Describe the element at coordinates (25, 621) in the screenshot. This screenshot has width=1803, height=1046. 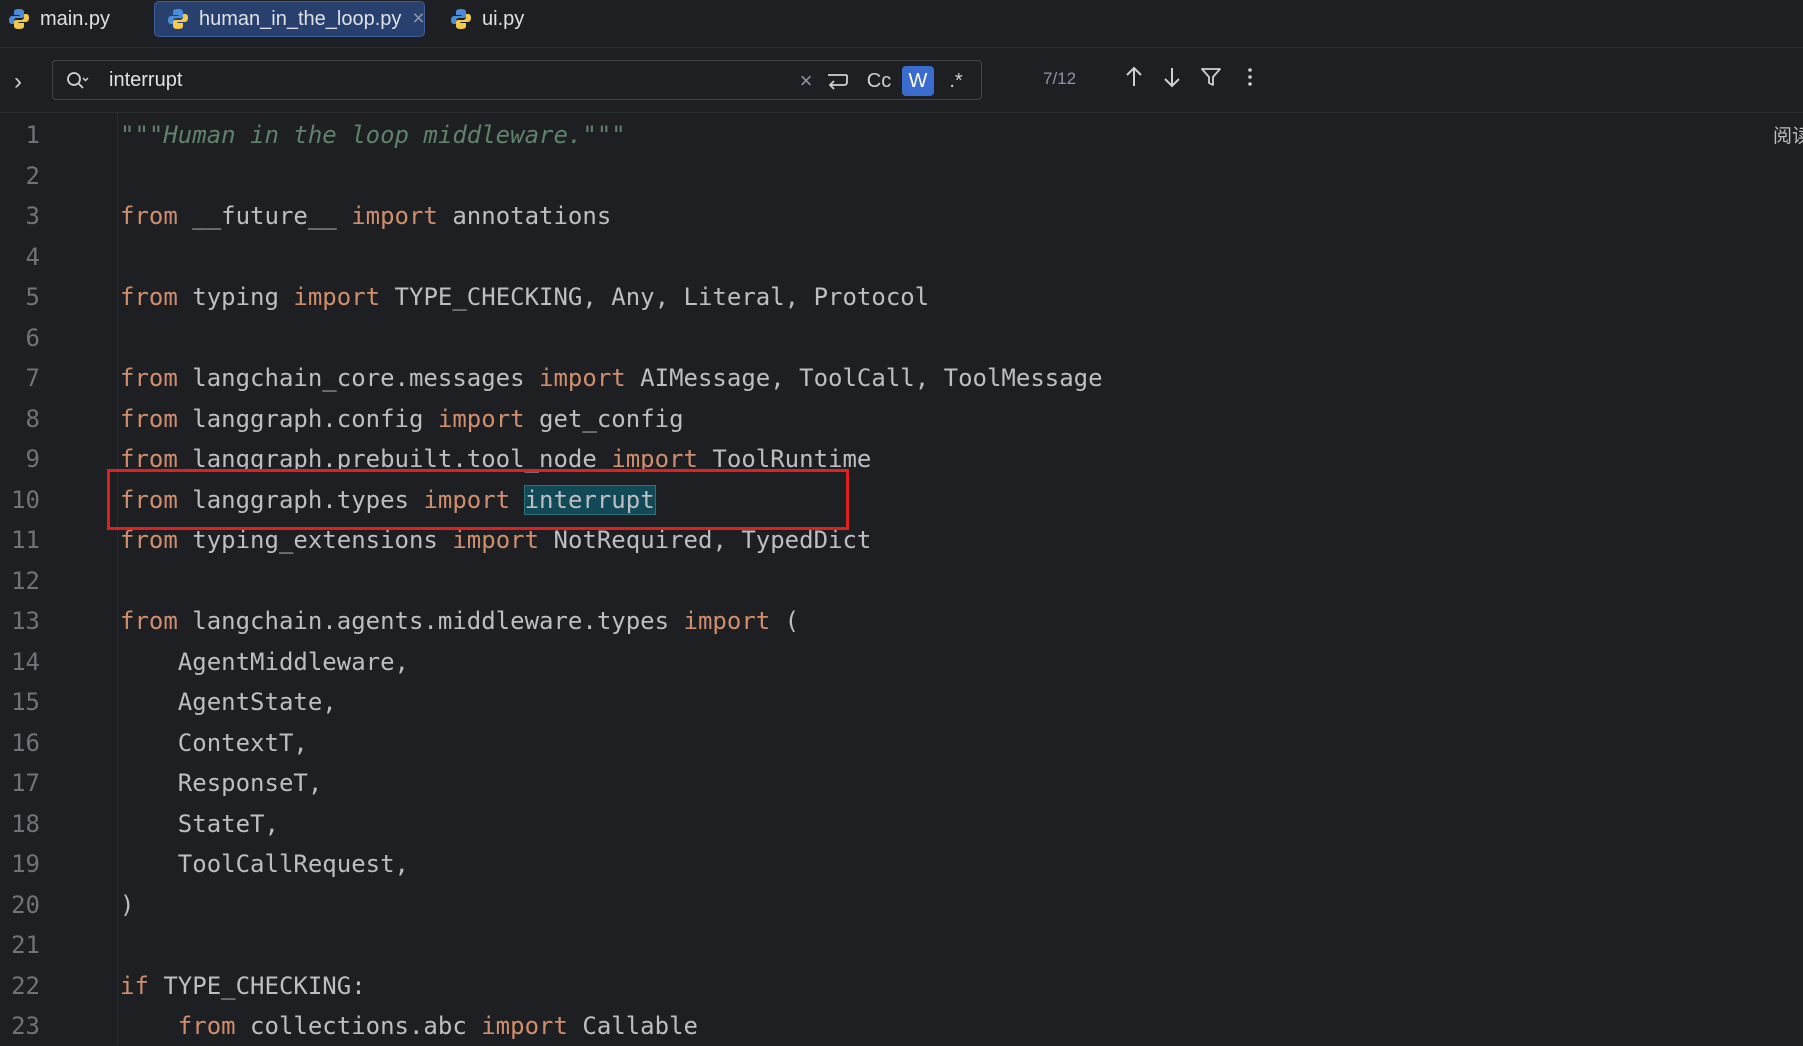
I see `line-number: 13` at that location.